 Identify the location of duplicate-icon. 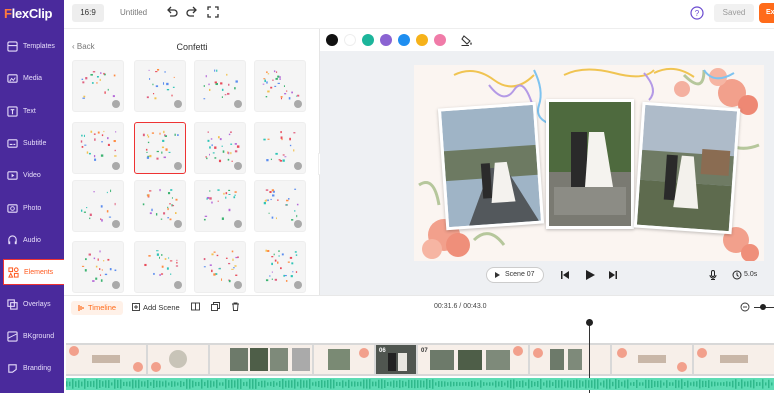
(215, 306).